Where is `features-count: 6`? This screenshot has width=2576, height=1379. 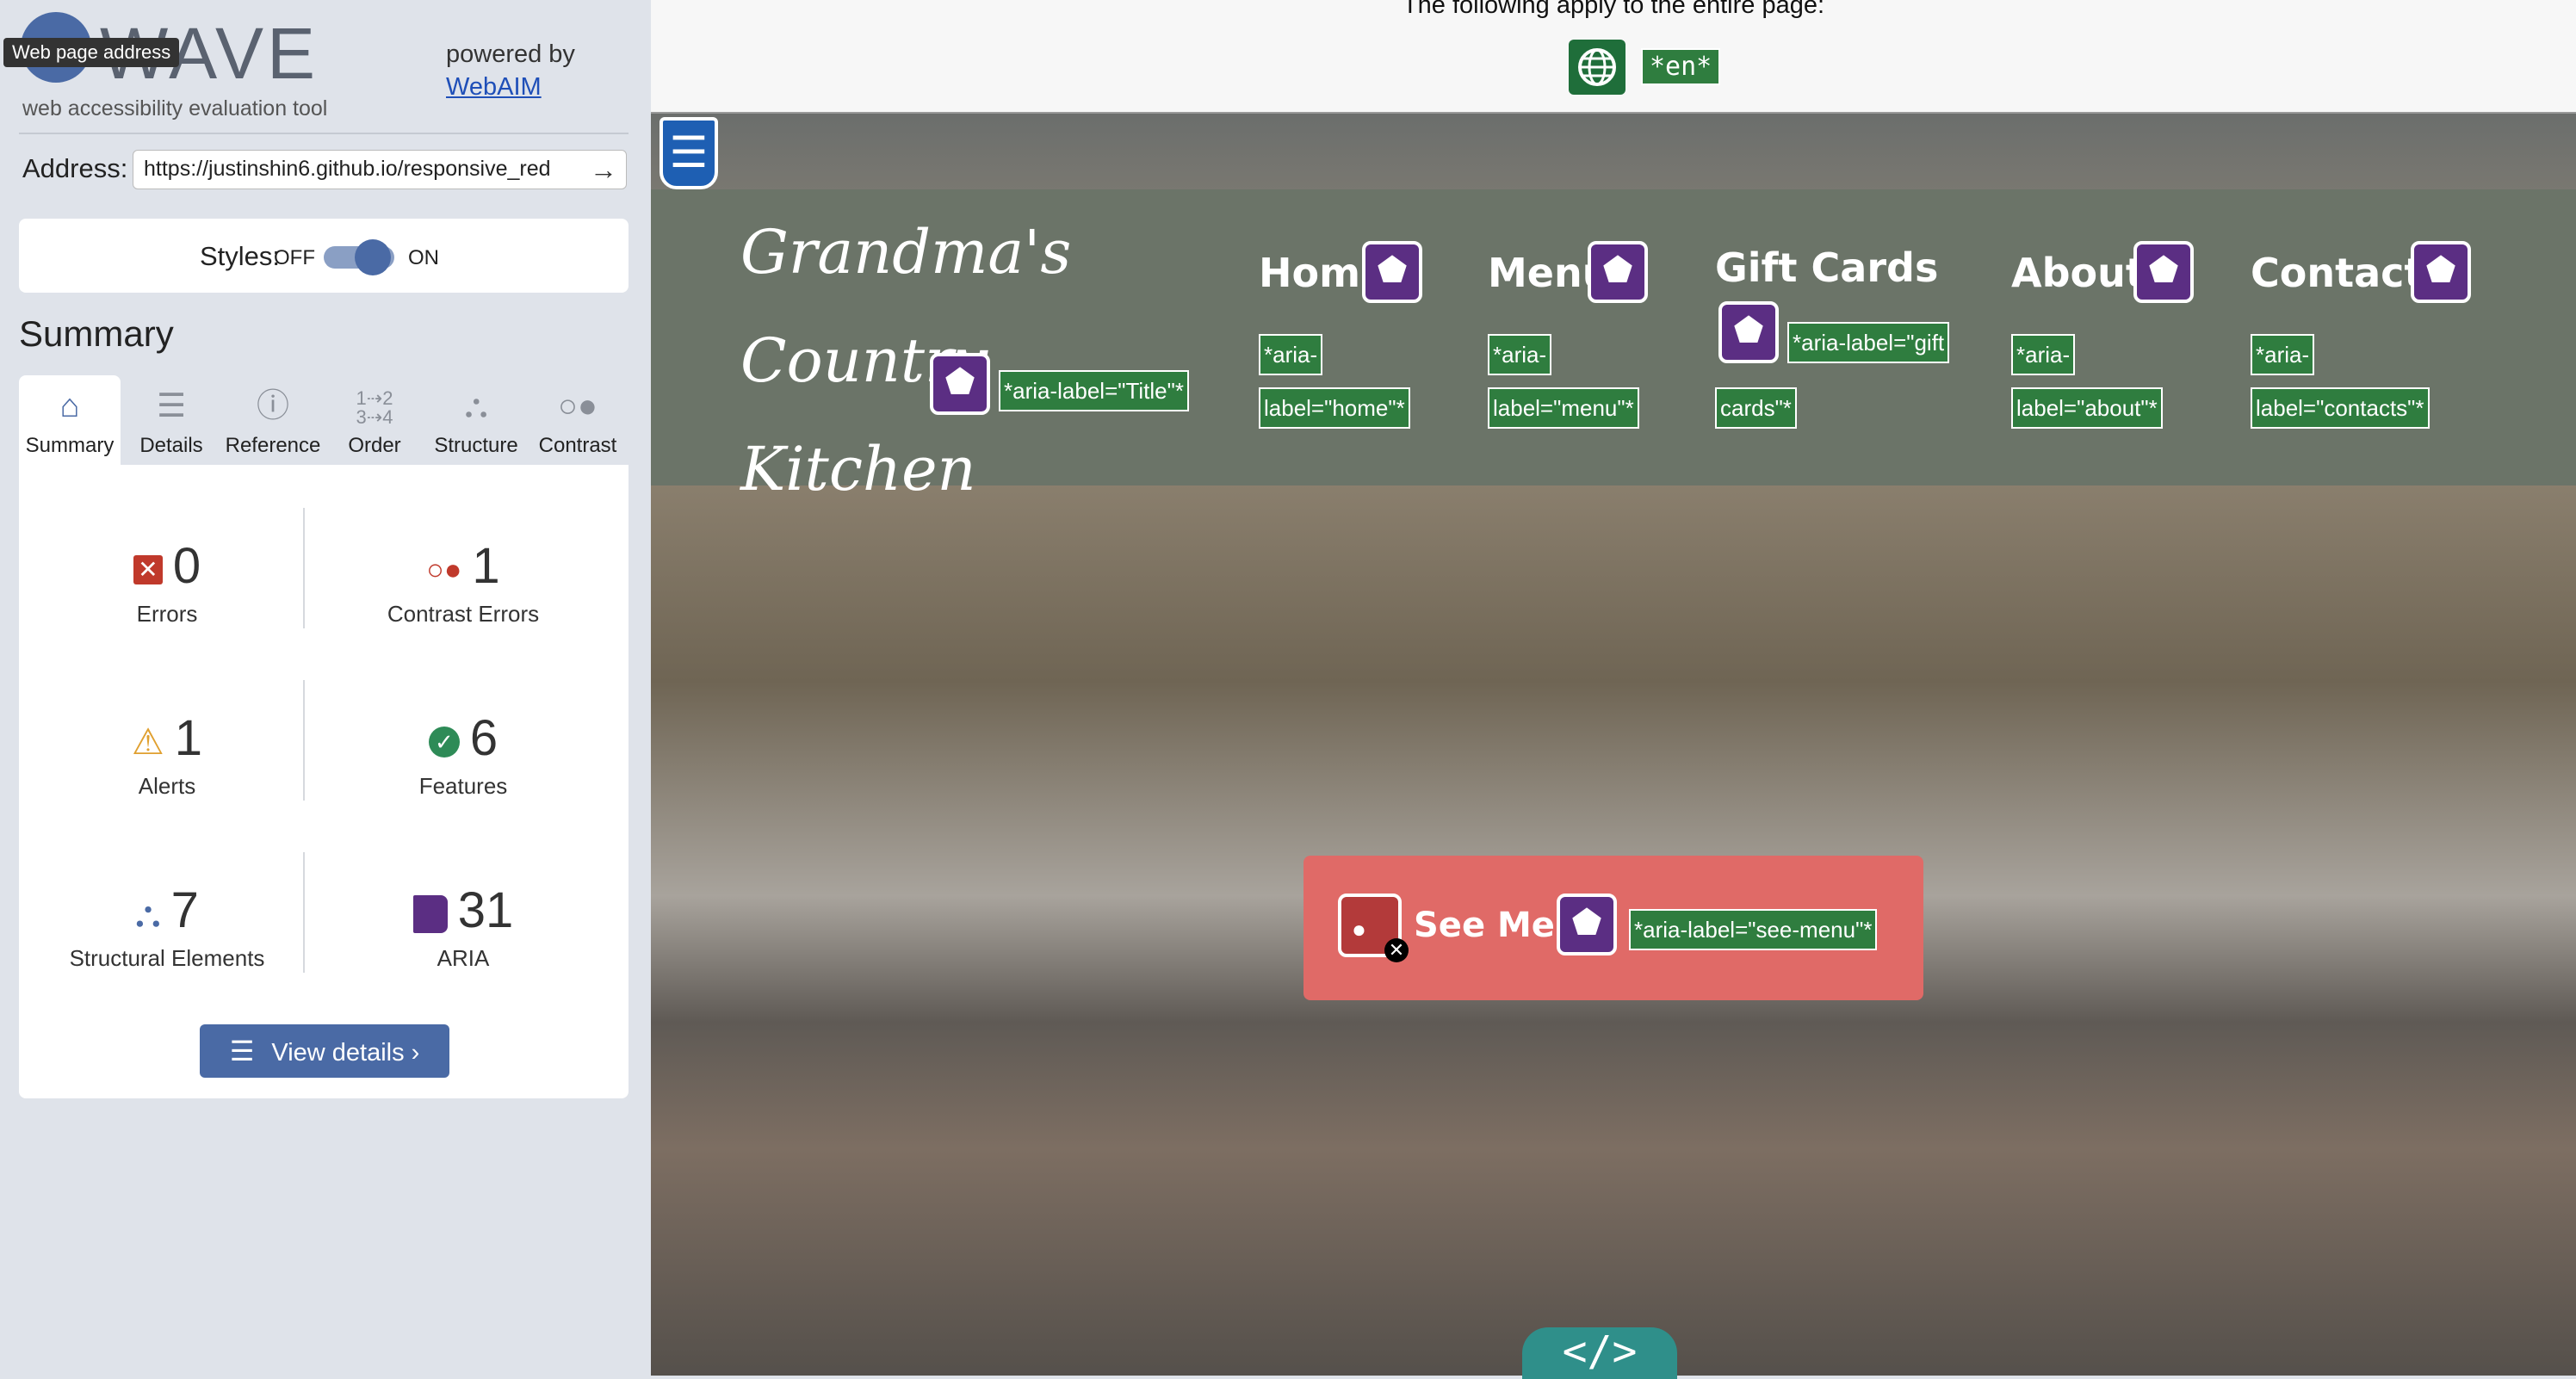
features-count: 6 is located at coordinates (484, 738).